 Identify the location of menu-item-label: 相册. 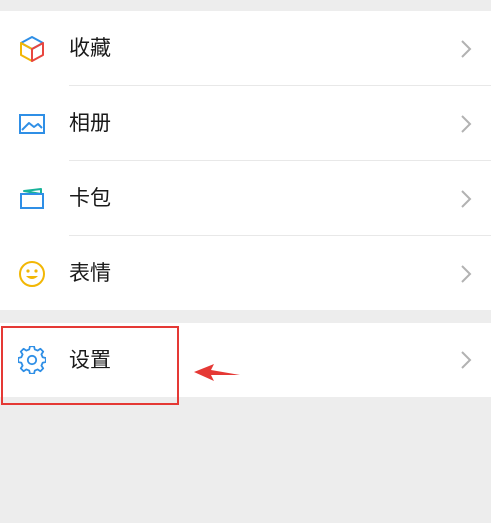
(90, 123).